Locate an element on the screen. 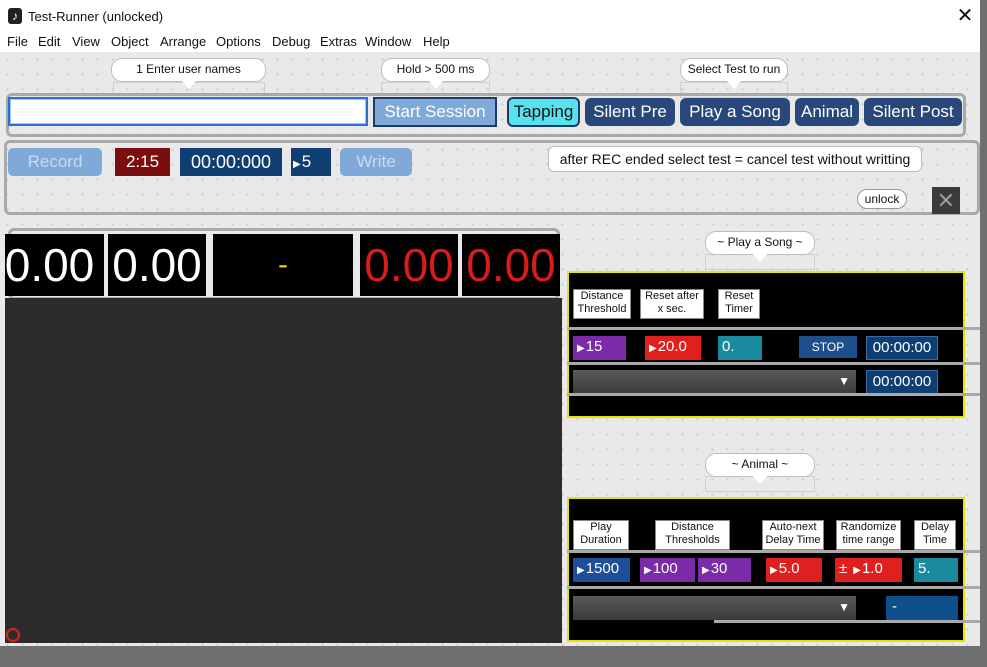  menu-edit: Edit is located at coordinates (49, 41).